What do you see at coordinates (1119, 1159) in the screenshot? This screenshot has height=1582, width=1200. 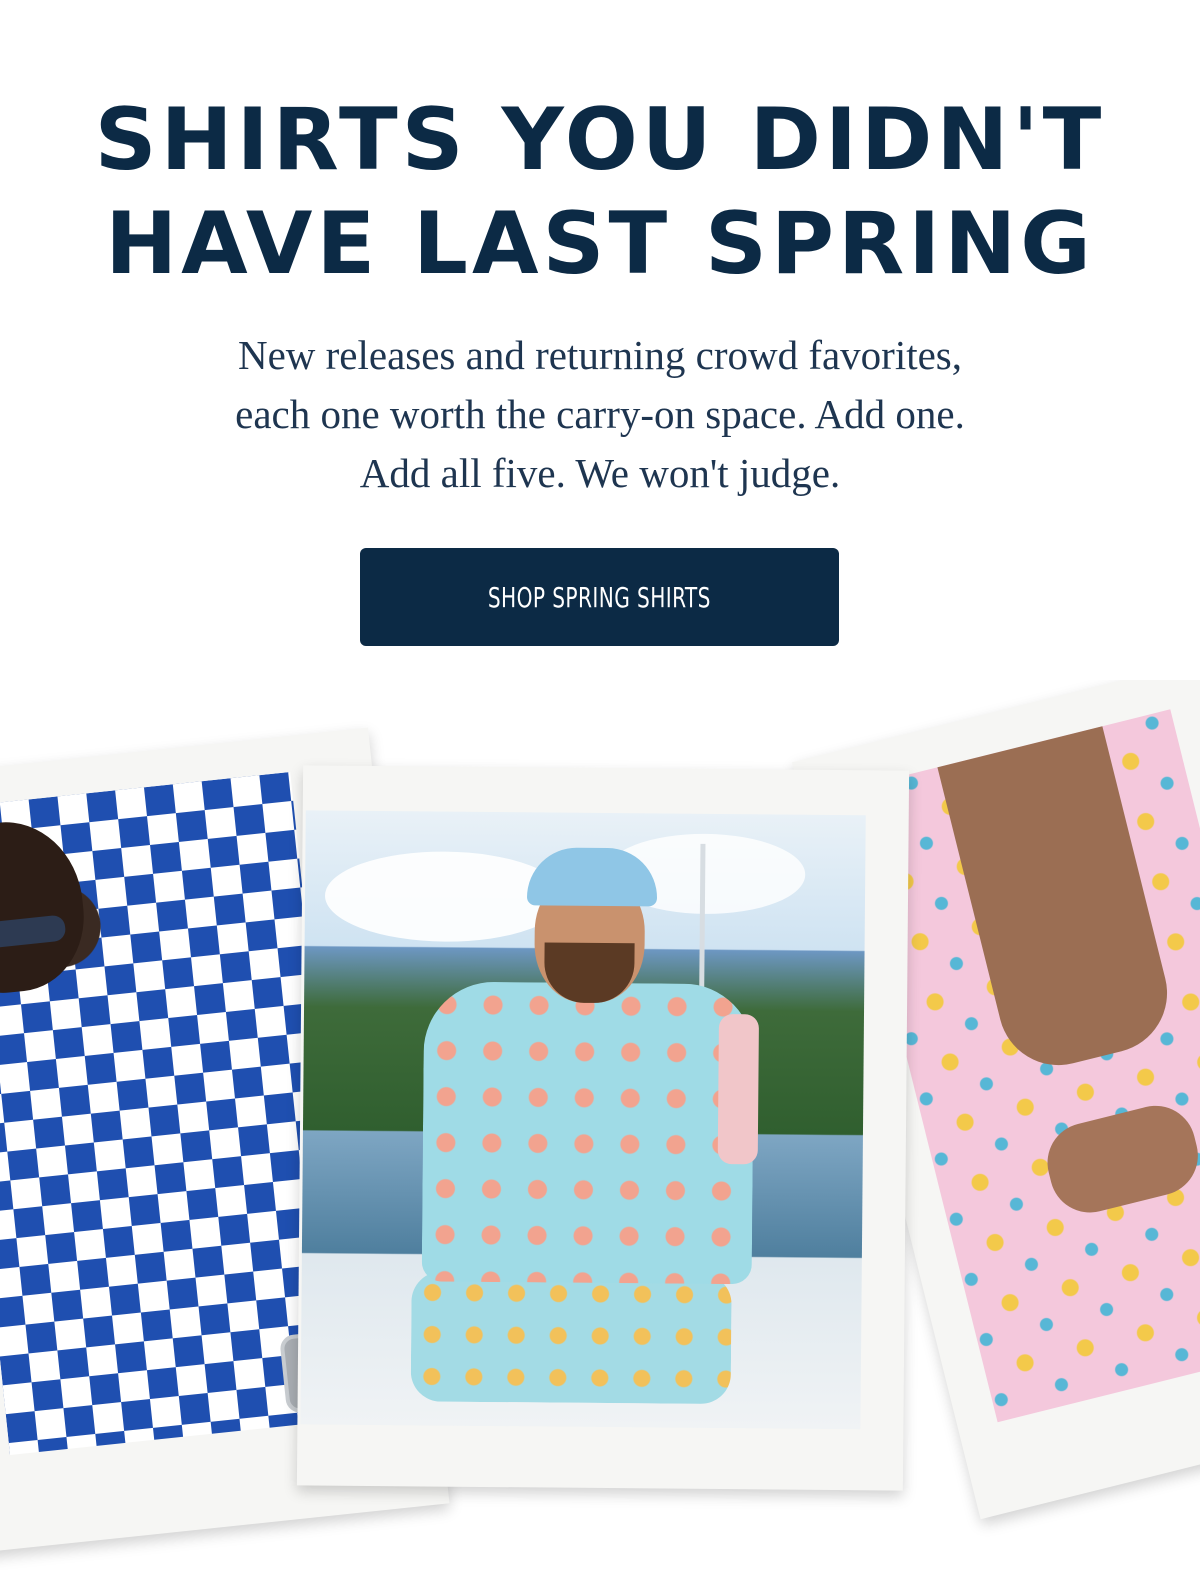 I see `model-hands` at bounding box center [1119, 1159].